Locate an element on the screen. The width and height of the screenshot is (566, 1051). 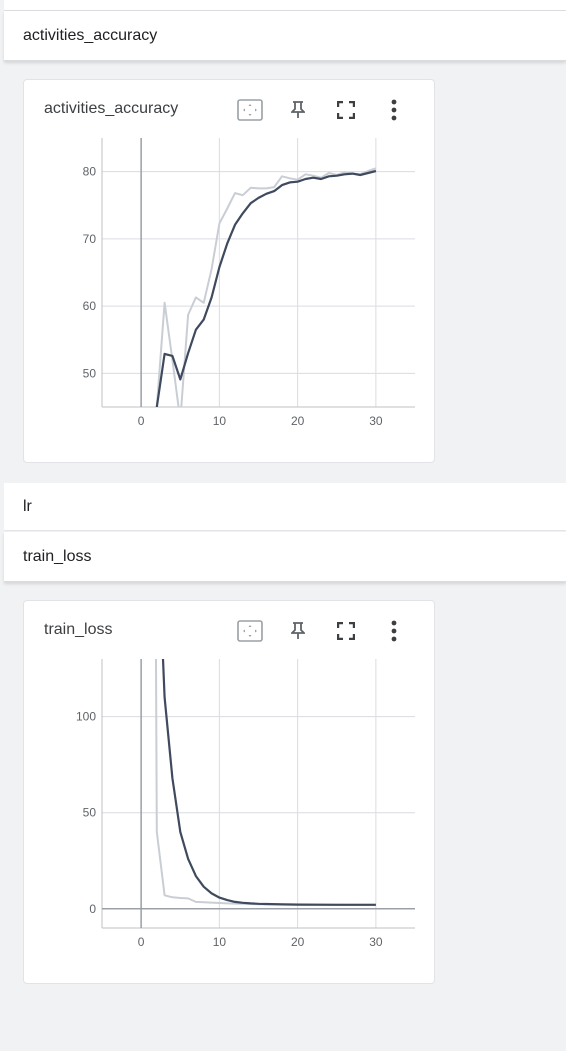
group-title: train_loss is located at coordinates (57, 556).